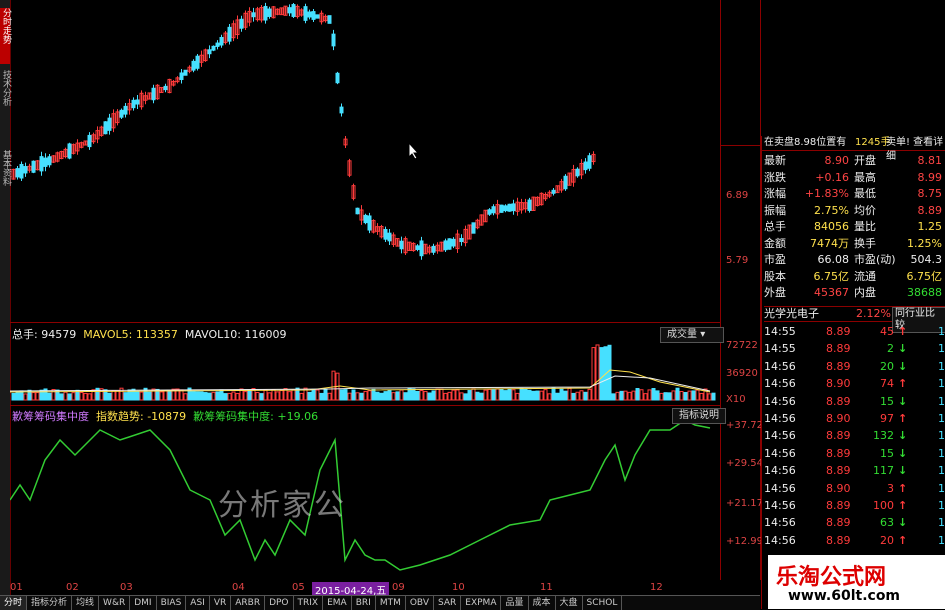  What do you see at coordinates (856, 582) in the screenshot?
I see `brand-logo: 乐淘公式网 www.60lt.com` at bounding box center [856, 582].